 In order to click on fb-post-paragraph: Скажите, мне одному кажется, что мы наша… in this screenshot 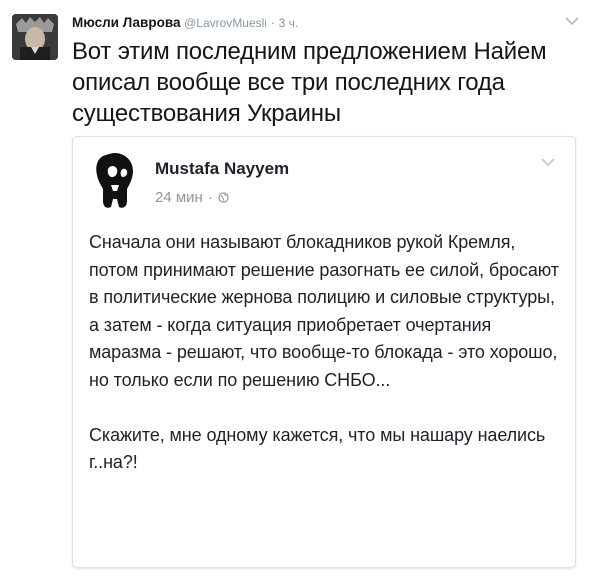, I will do `click(317, 448)`.